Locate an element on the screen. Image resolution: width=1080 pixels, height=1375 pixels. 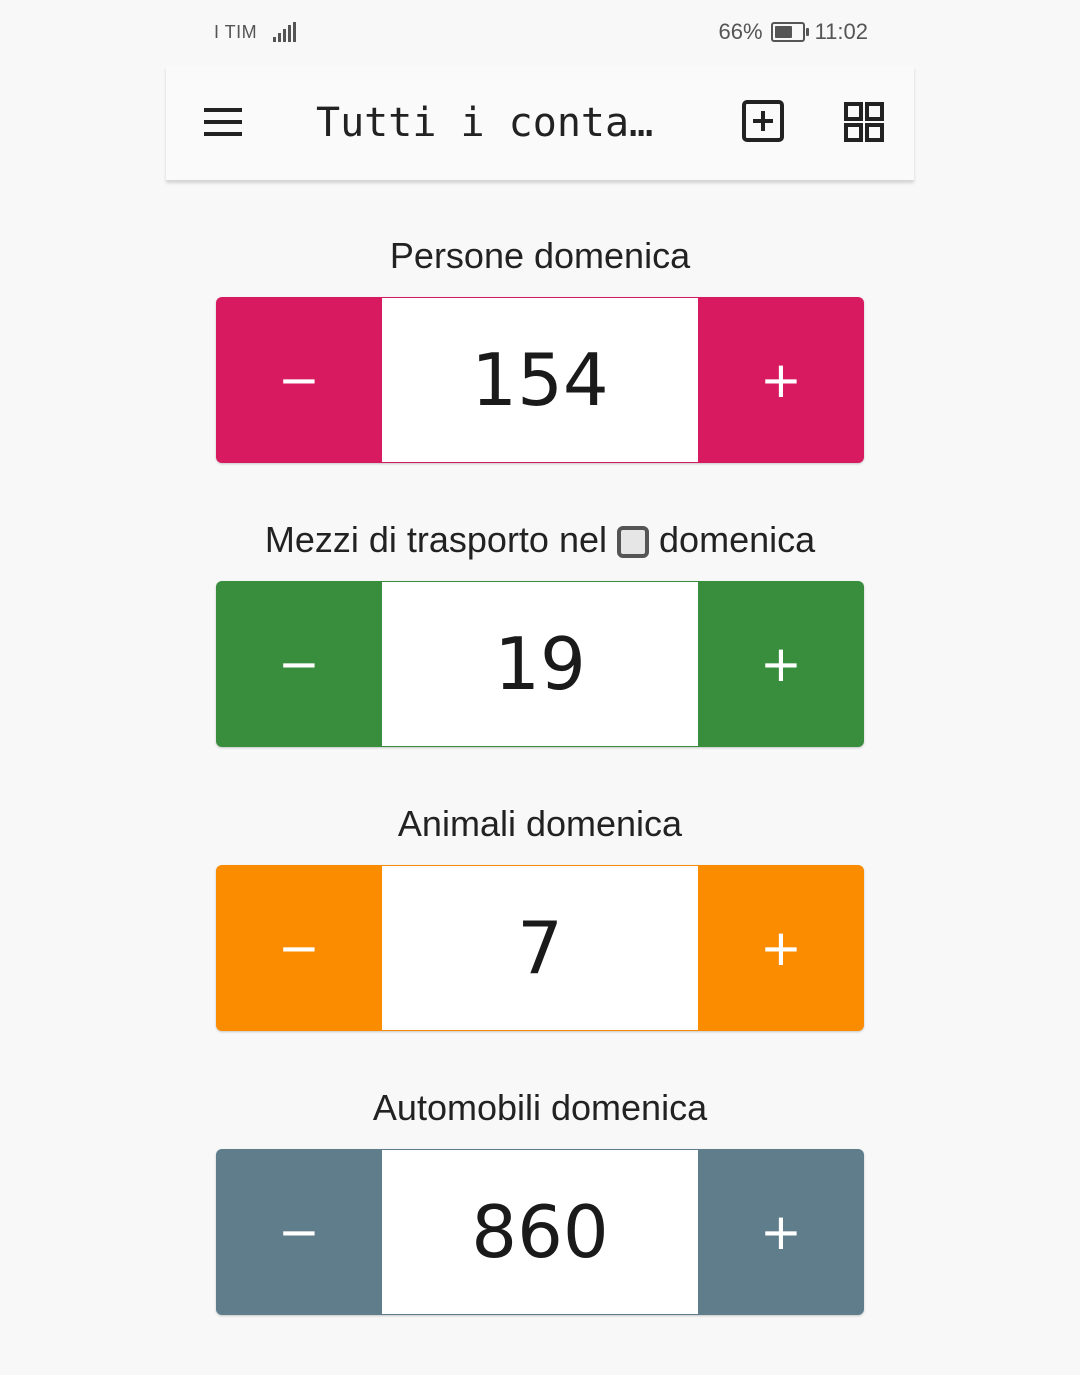
battery-fill is located at coordinates (783, 32).